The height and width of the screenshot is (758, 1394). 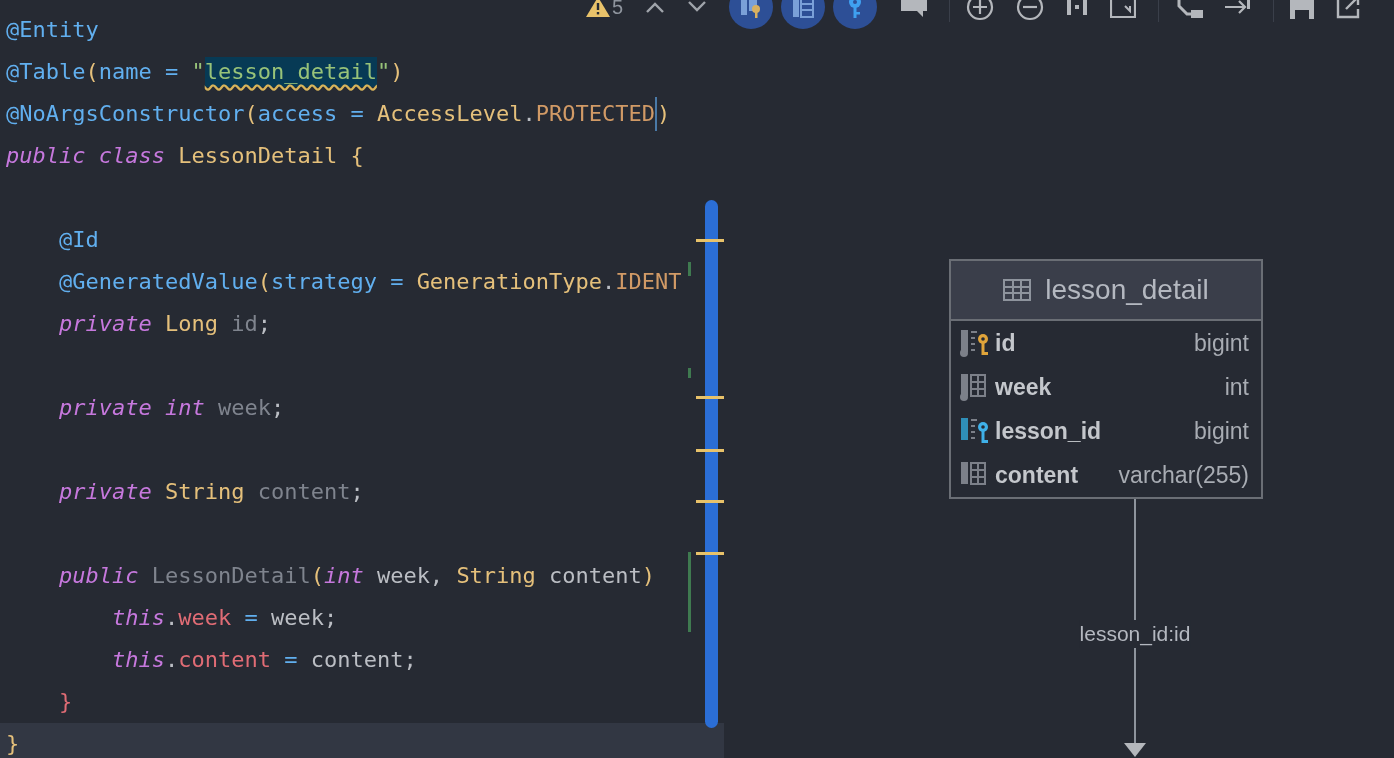 What do you see at coordinates (52, 30) in the screenshot?
I see `annotation-text: @Entity` at bounding box center [52, 30].